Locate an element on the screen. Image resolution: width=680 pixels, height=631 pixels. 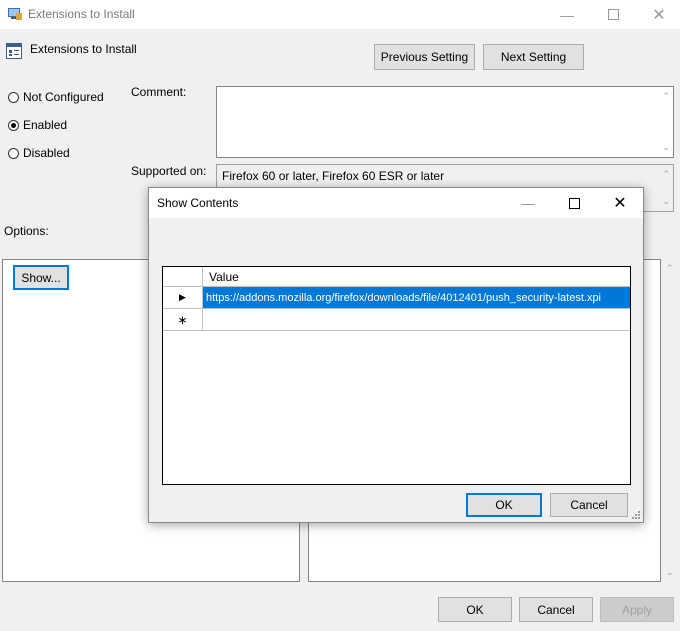
dialog-close-button: ✕ is located at coordinates (620, 203).